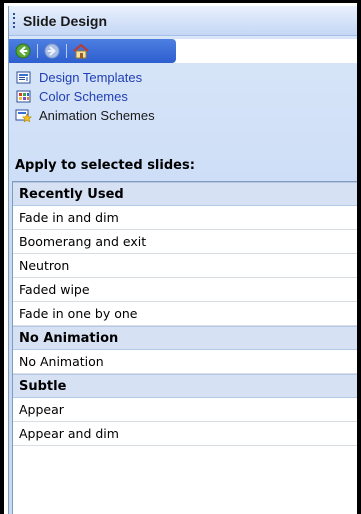  Describe the element at coordinates (24, 97) in the screenshot. I see `color-schemes-icon` at that location.